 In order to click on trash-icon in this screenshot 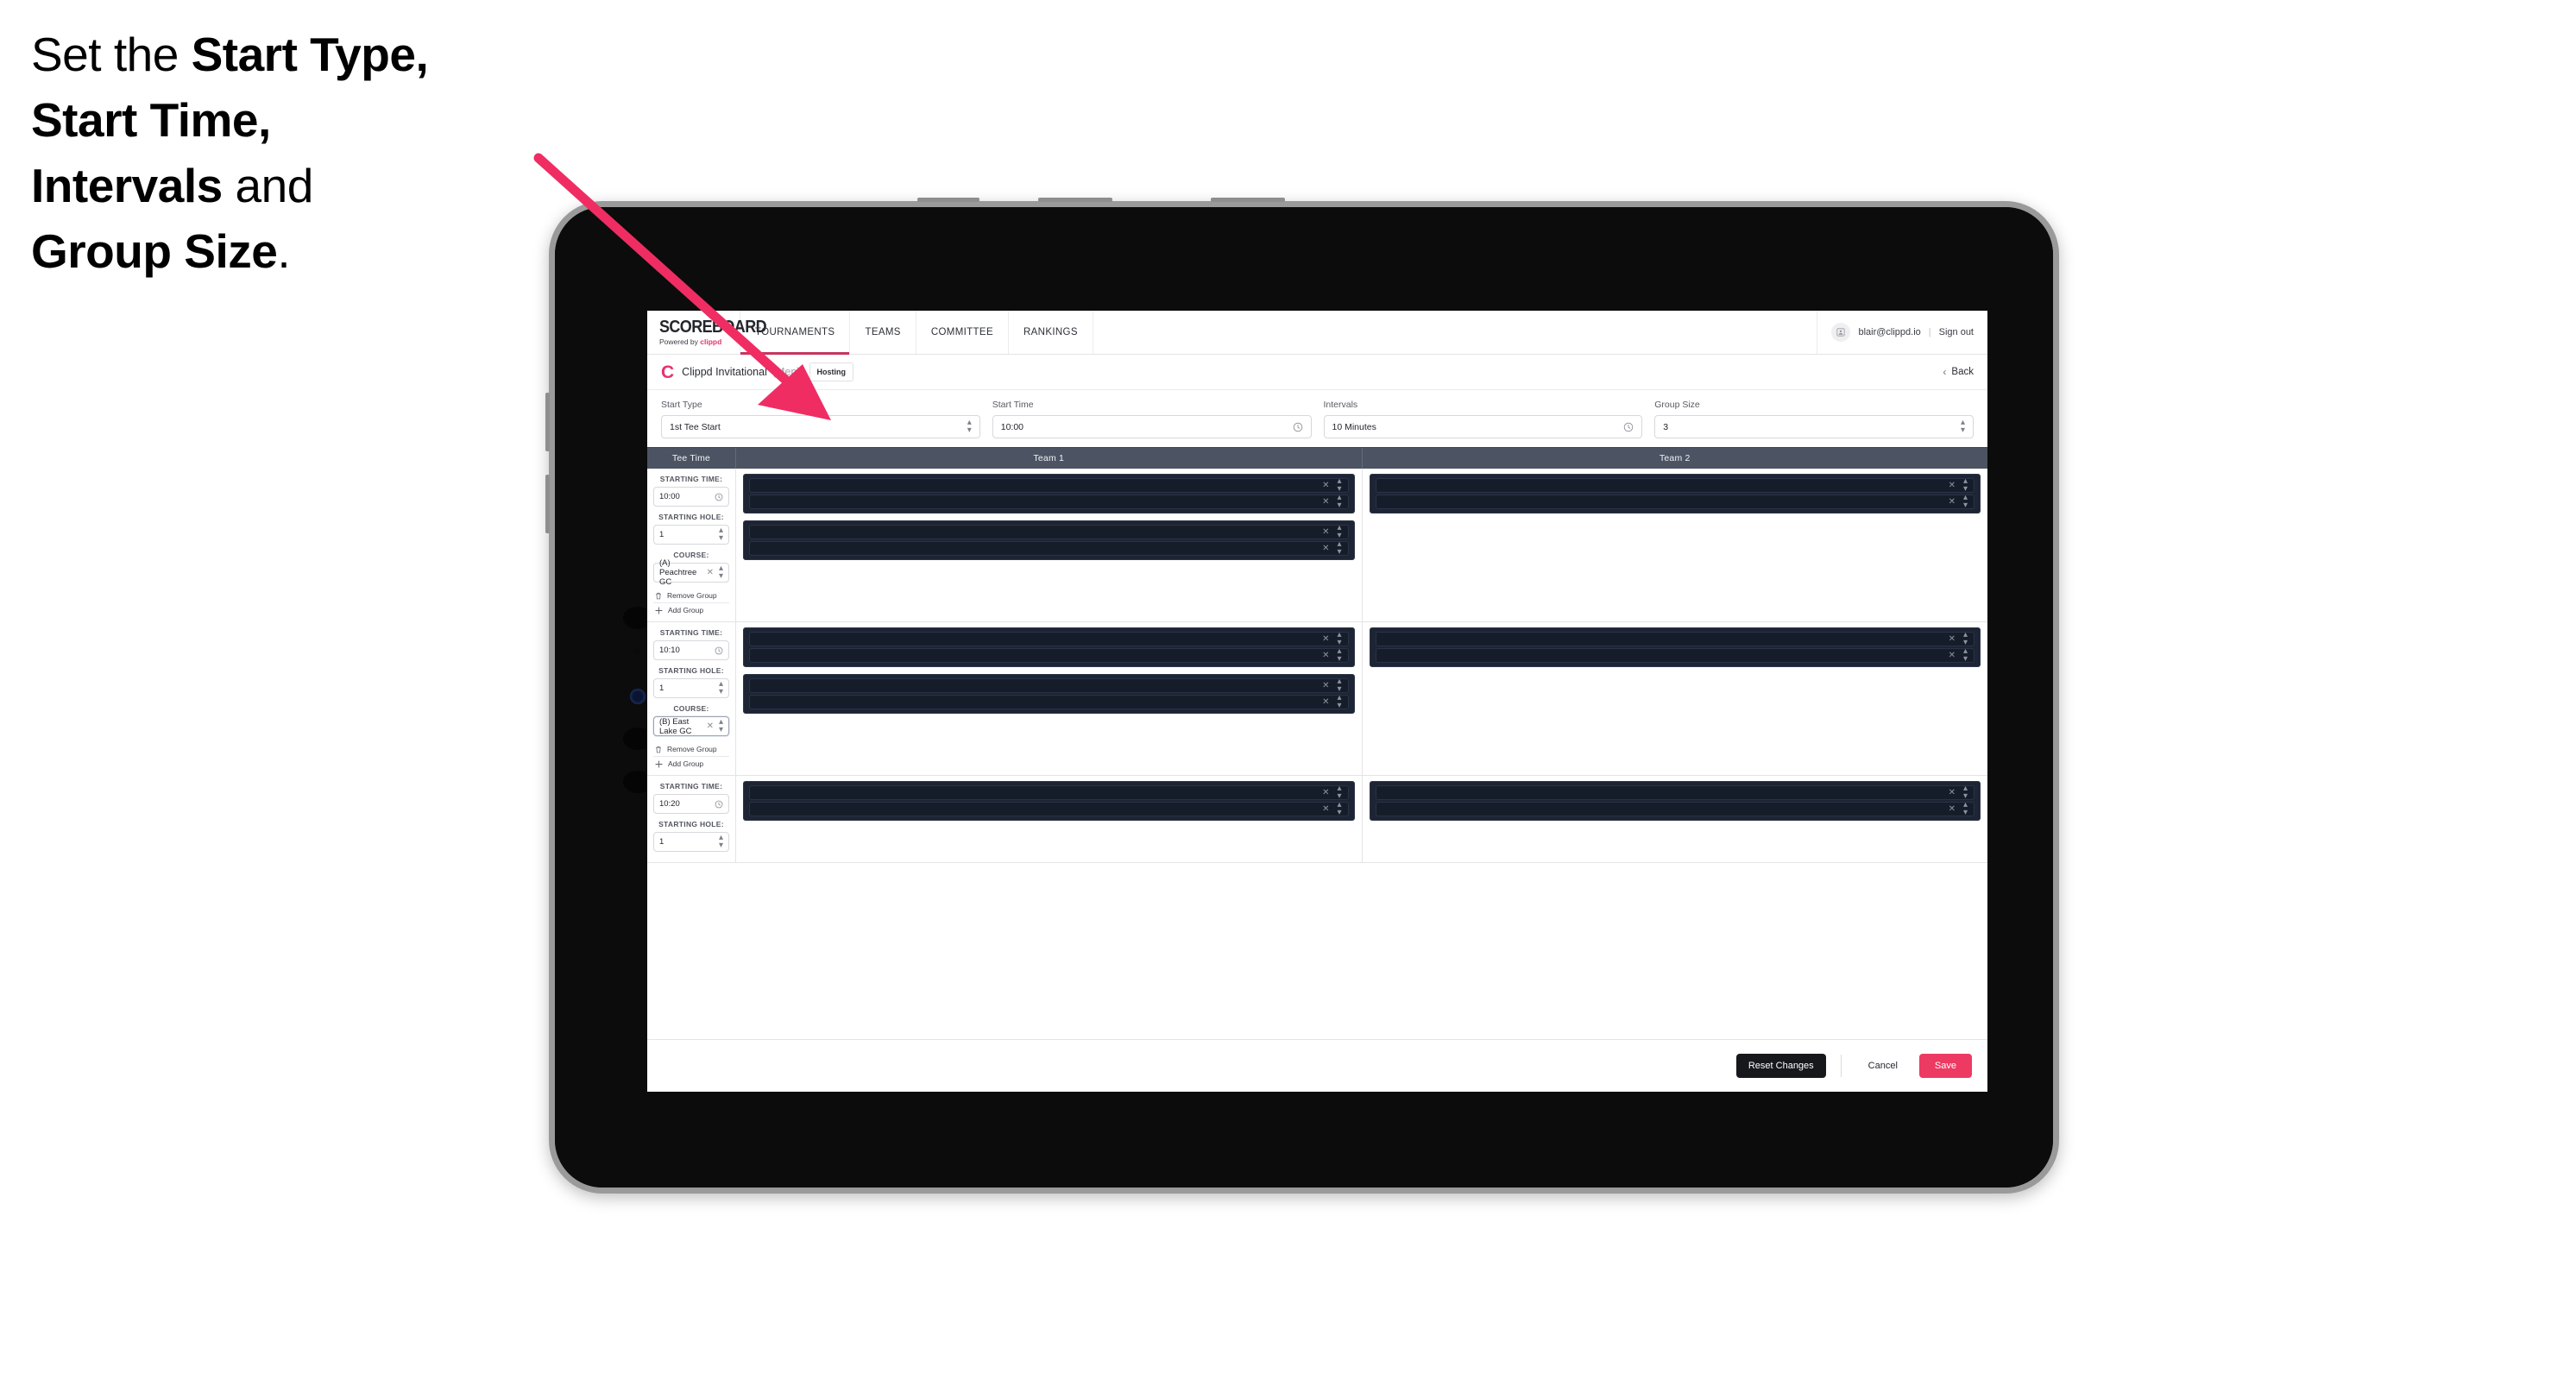, I will do `click(659, 596)`.